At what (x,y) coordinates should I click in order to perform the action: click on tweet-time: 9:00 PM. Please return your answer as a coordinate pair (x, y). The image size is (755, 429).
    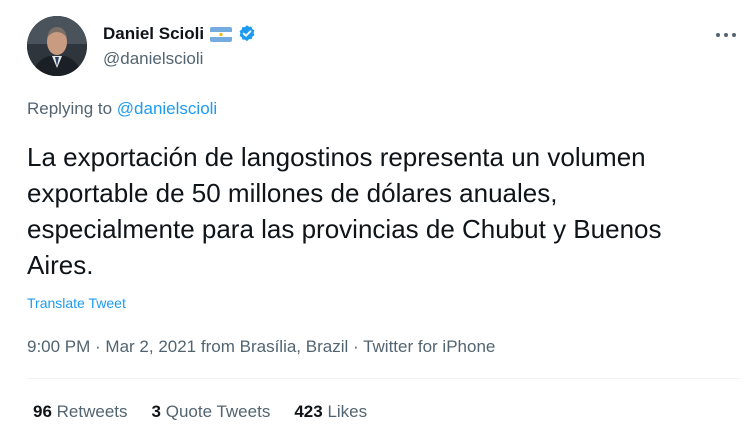
    Looking at the image, I should click on (58, 346).